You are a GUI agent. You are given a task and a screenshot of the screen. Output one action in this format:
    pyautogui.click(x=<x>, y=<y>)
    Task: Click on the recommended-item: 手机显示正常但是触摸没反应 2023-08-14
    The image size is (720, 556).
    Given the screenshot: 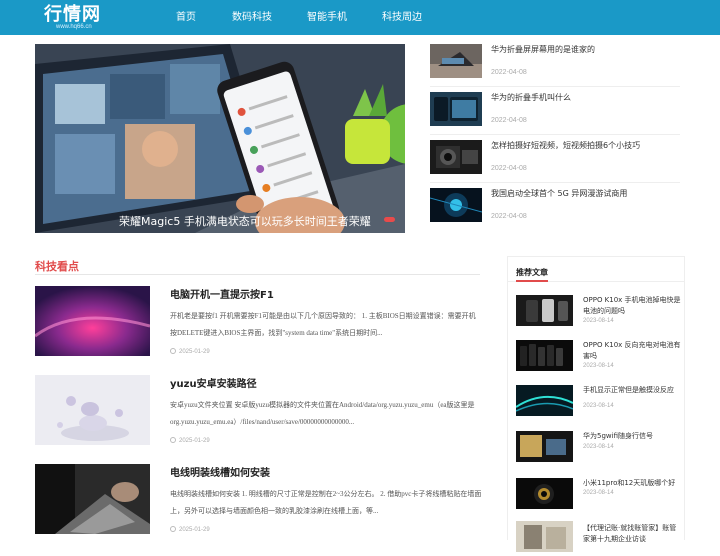 What is the action you would take?
    pyautogui.click(x=598, y=402)
    